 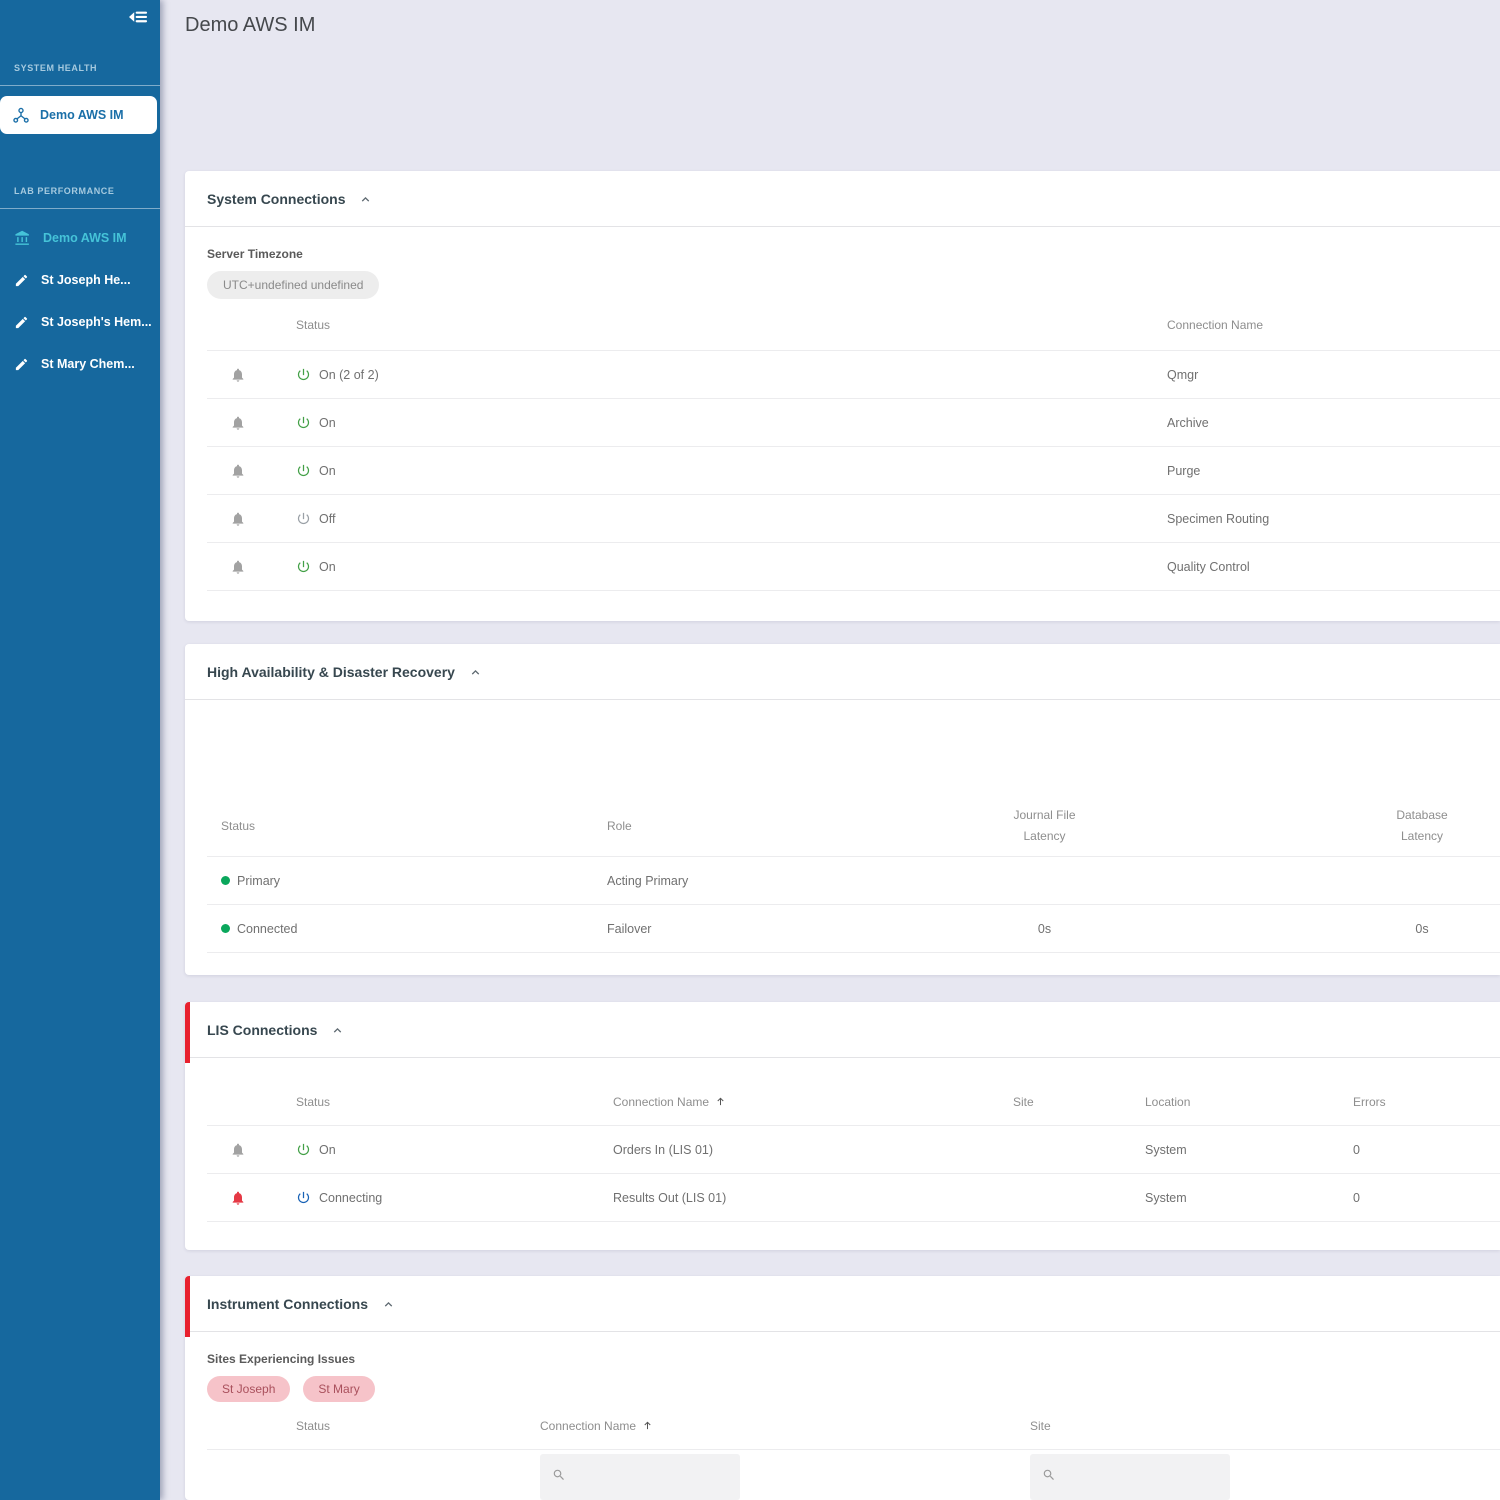 I want to click on connection-name: Purge, so click(x=1184, y=470).